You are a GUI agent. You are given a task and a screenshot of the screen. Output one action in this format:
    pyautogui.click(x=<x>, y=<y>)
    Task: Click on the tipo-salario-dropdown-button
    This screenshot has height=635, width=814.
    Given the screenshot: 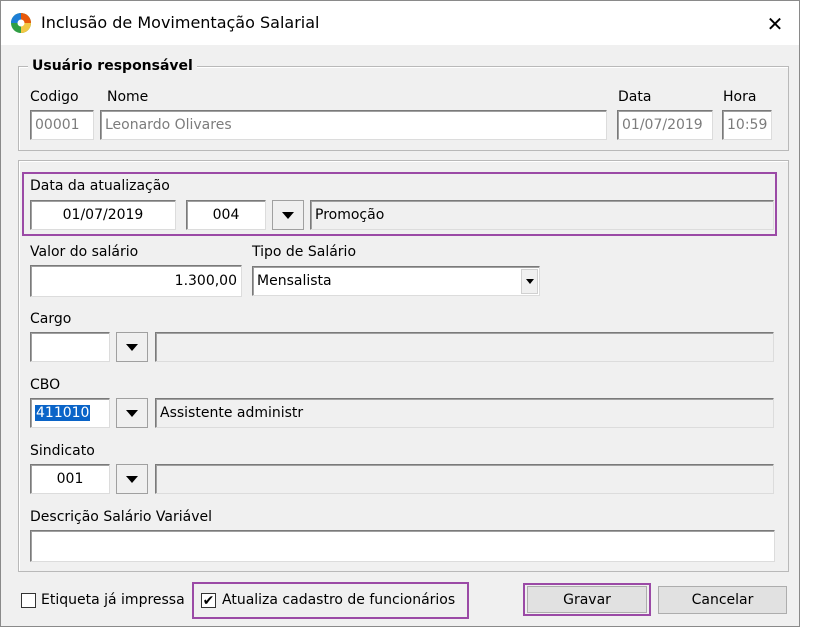 What is the action you would take?
    pyautogui.click(x=529, y=281)
    